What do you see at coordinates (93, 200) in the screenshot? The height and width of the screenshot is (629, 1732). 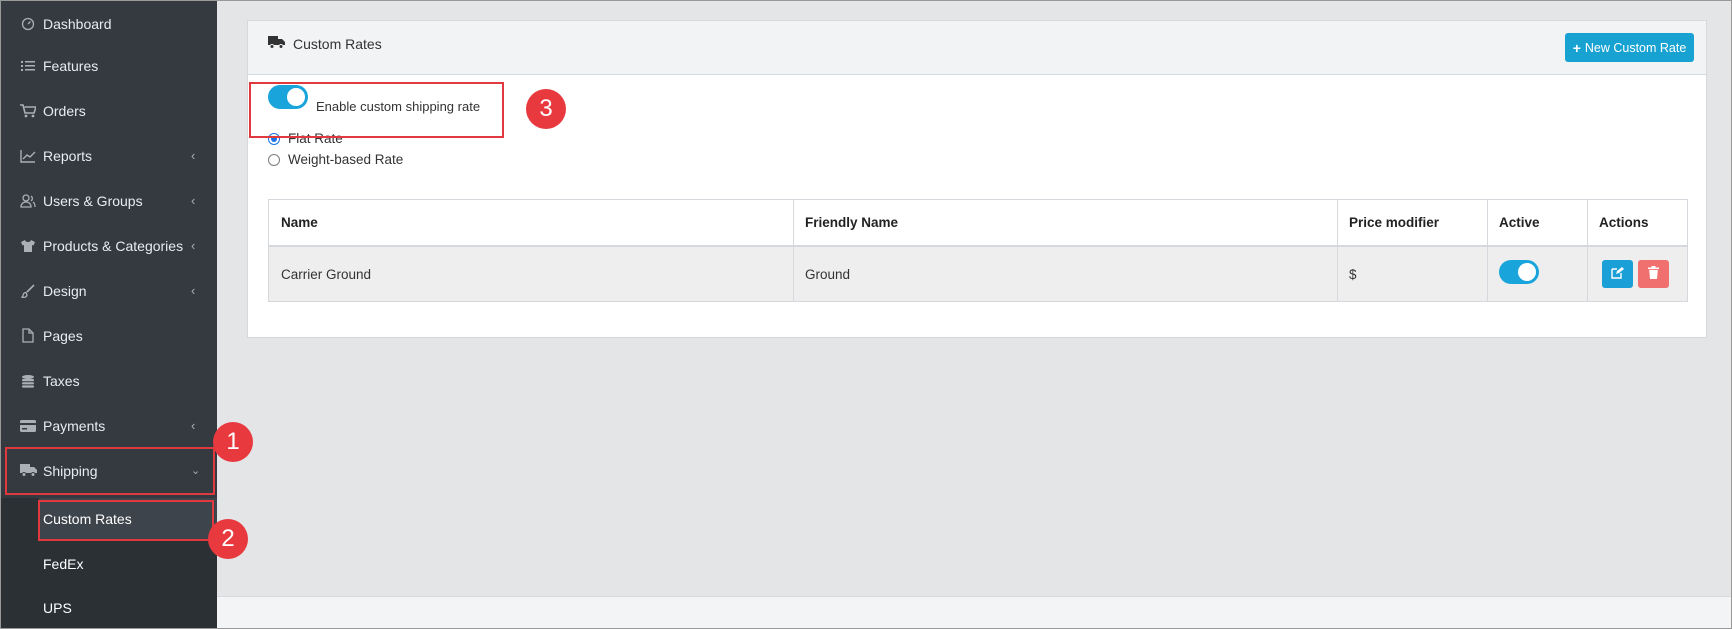 I see `sidebar-item-label: Users & Groups` at bounding box center [93, 200].